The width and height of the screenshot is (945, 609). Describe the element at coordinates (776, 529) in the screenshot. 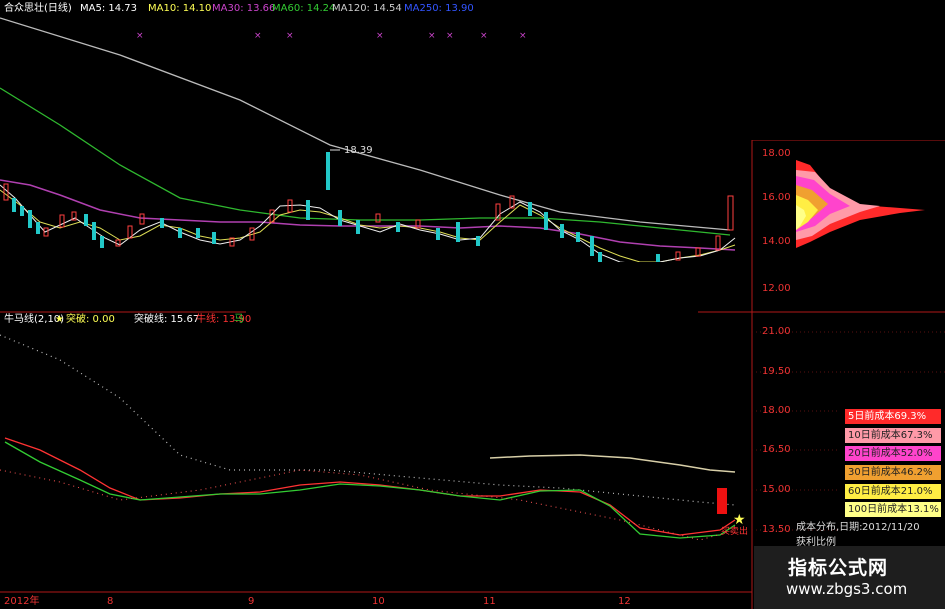

I see `lower-axis-tick: 13.50` at that location.